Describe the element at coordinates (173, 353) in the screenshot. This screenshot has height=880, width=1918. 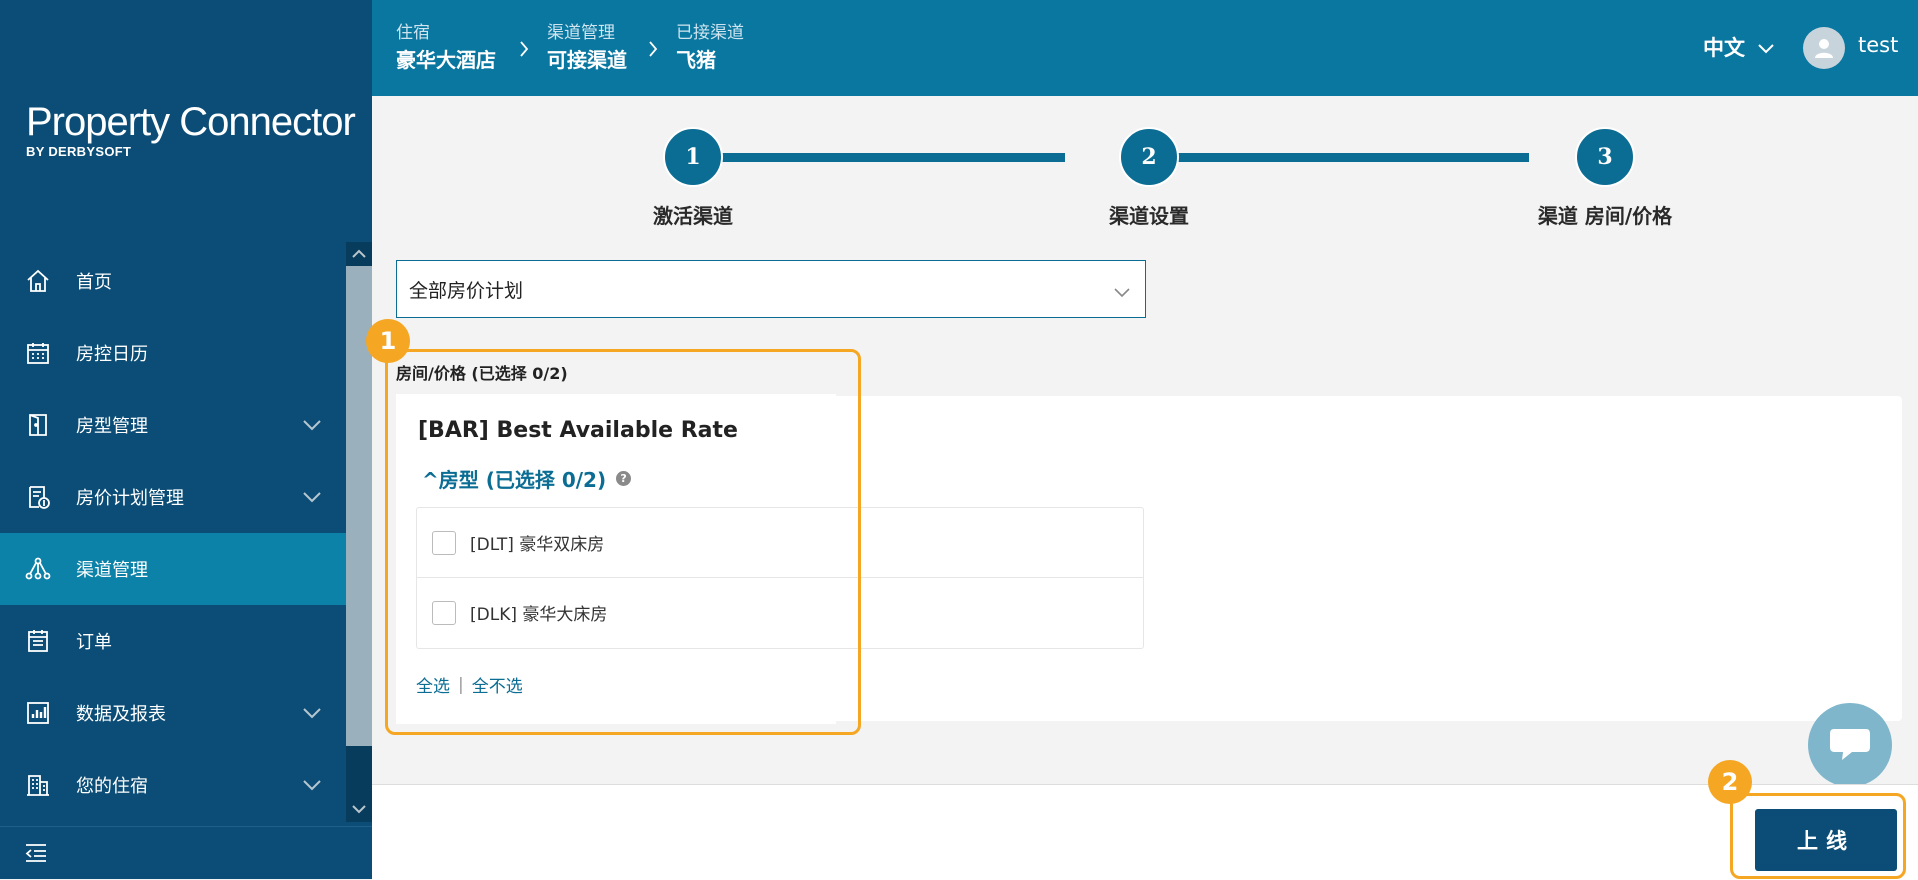
I see `sidebar-item-calendar: 房控日历` at that location.